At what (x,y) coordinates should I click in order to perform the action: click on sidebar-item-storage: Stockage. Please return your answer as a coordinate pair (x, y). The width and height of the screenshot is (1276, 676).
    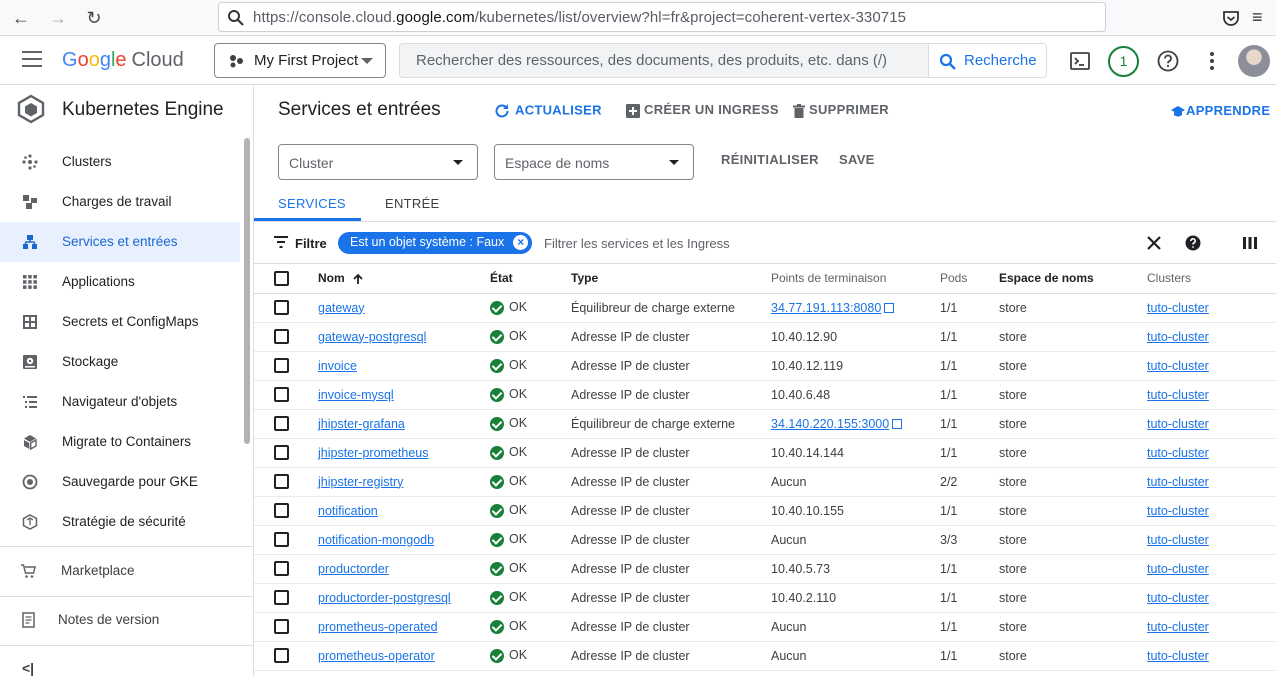
    Looking at the image, I should click on (120, 362).